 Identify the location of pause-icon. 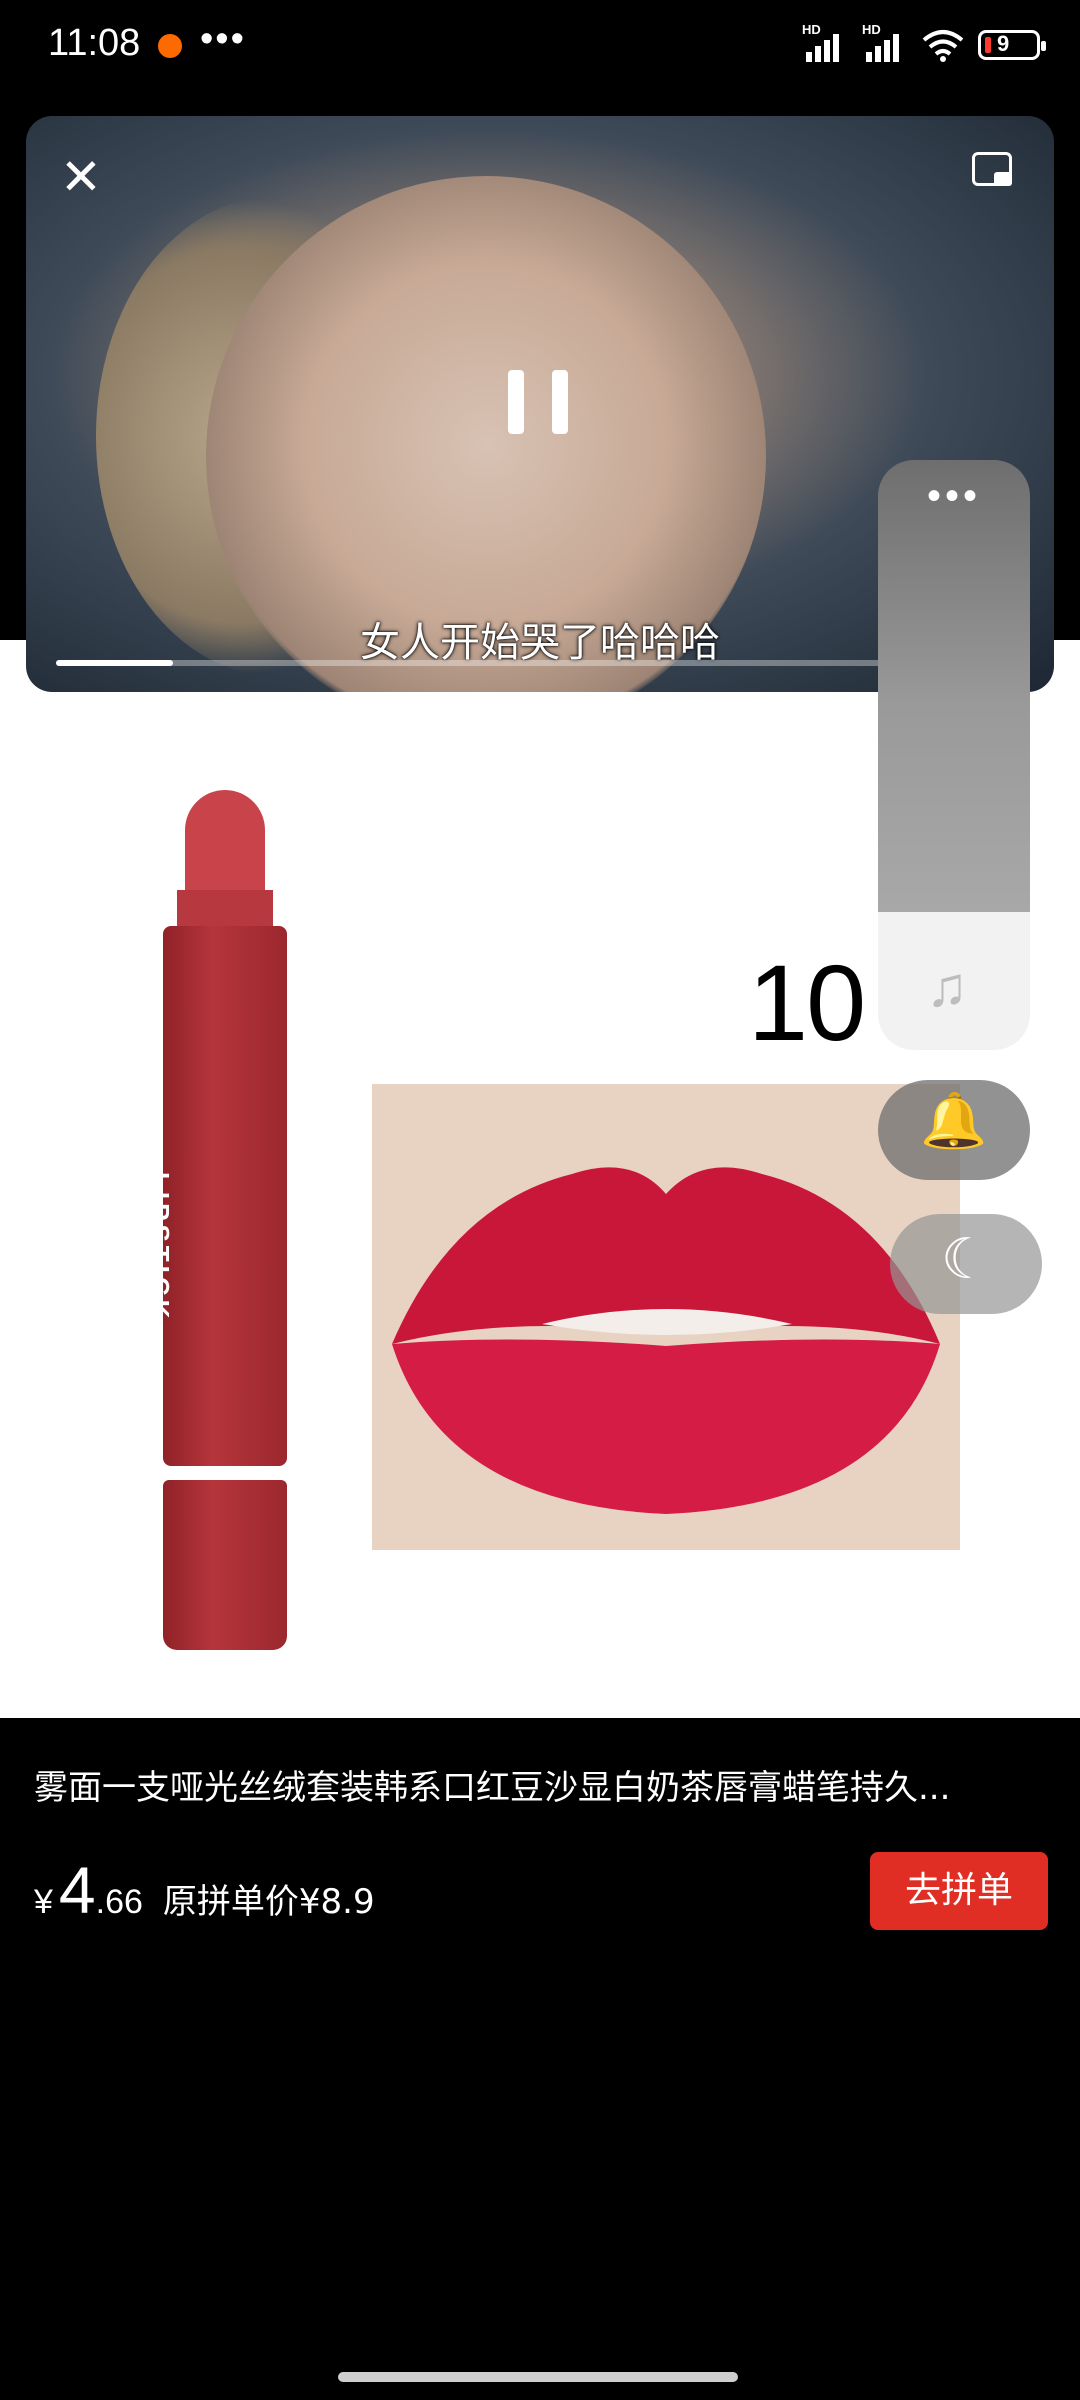
(538, 402).